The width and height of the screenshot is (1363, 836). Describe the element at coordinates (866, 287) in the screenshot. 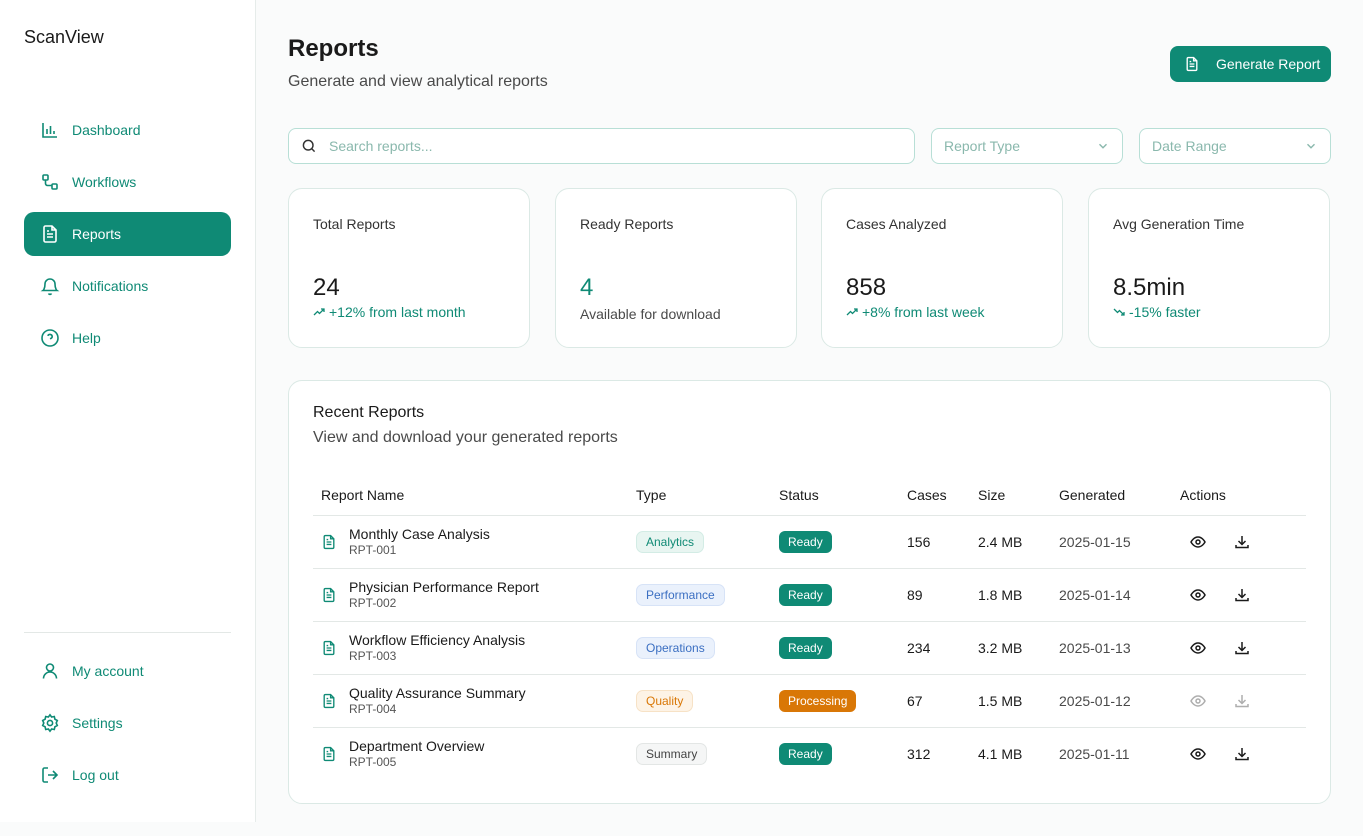

I see `stat-value: 858` at that location.